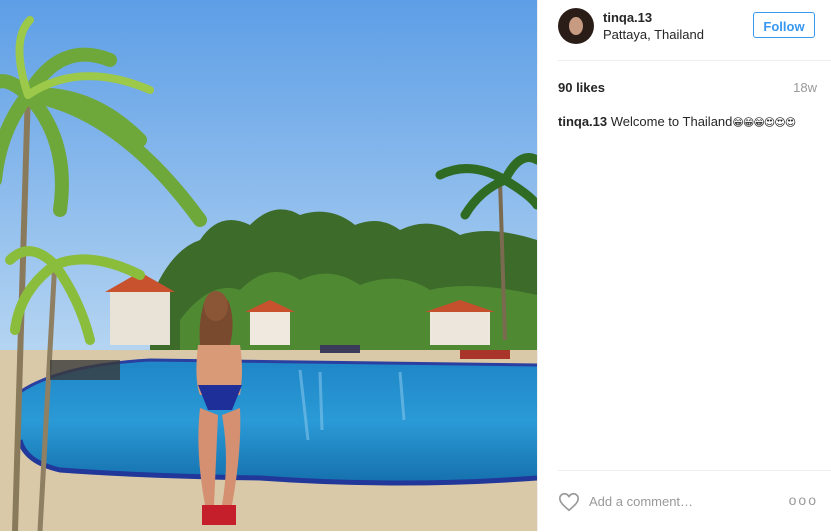  I want to click on caption-emoji: 😁😁😁😍😍😍, so click(764, 123).